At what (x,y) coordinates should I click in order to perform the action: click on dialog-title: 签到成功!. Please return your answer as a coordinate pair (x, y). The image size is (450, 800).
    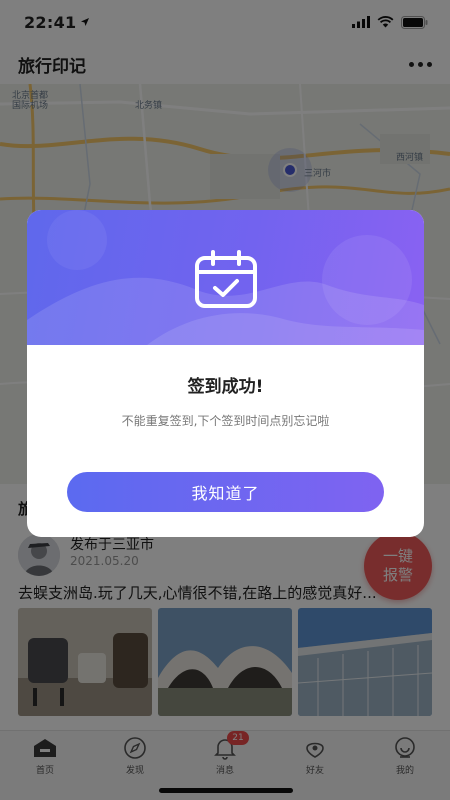
    Looking at the image, I should click on (225, 387).